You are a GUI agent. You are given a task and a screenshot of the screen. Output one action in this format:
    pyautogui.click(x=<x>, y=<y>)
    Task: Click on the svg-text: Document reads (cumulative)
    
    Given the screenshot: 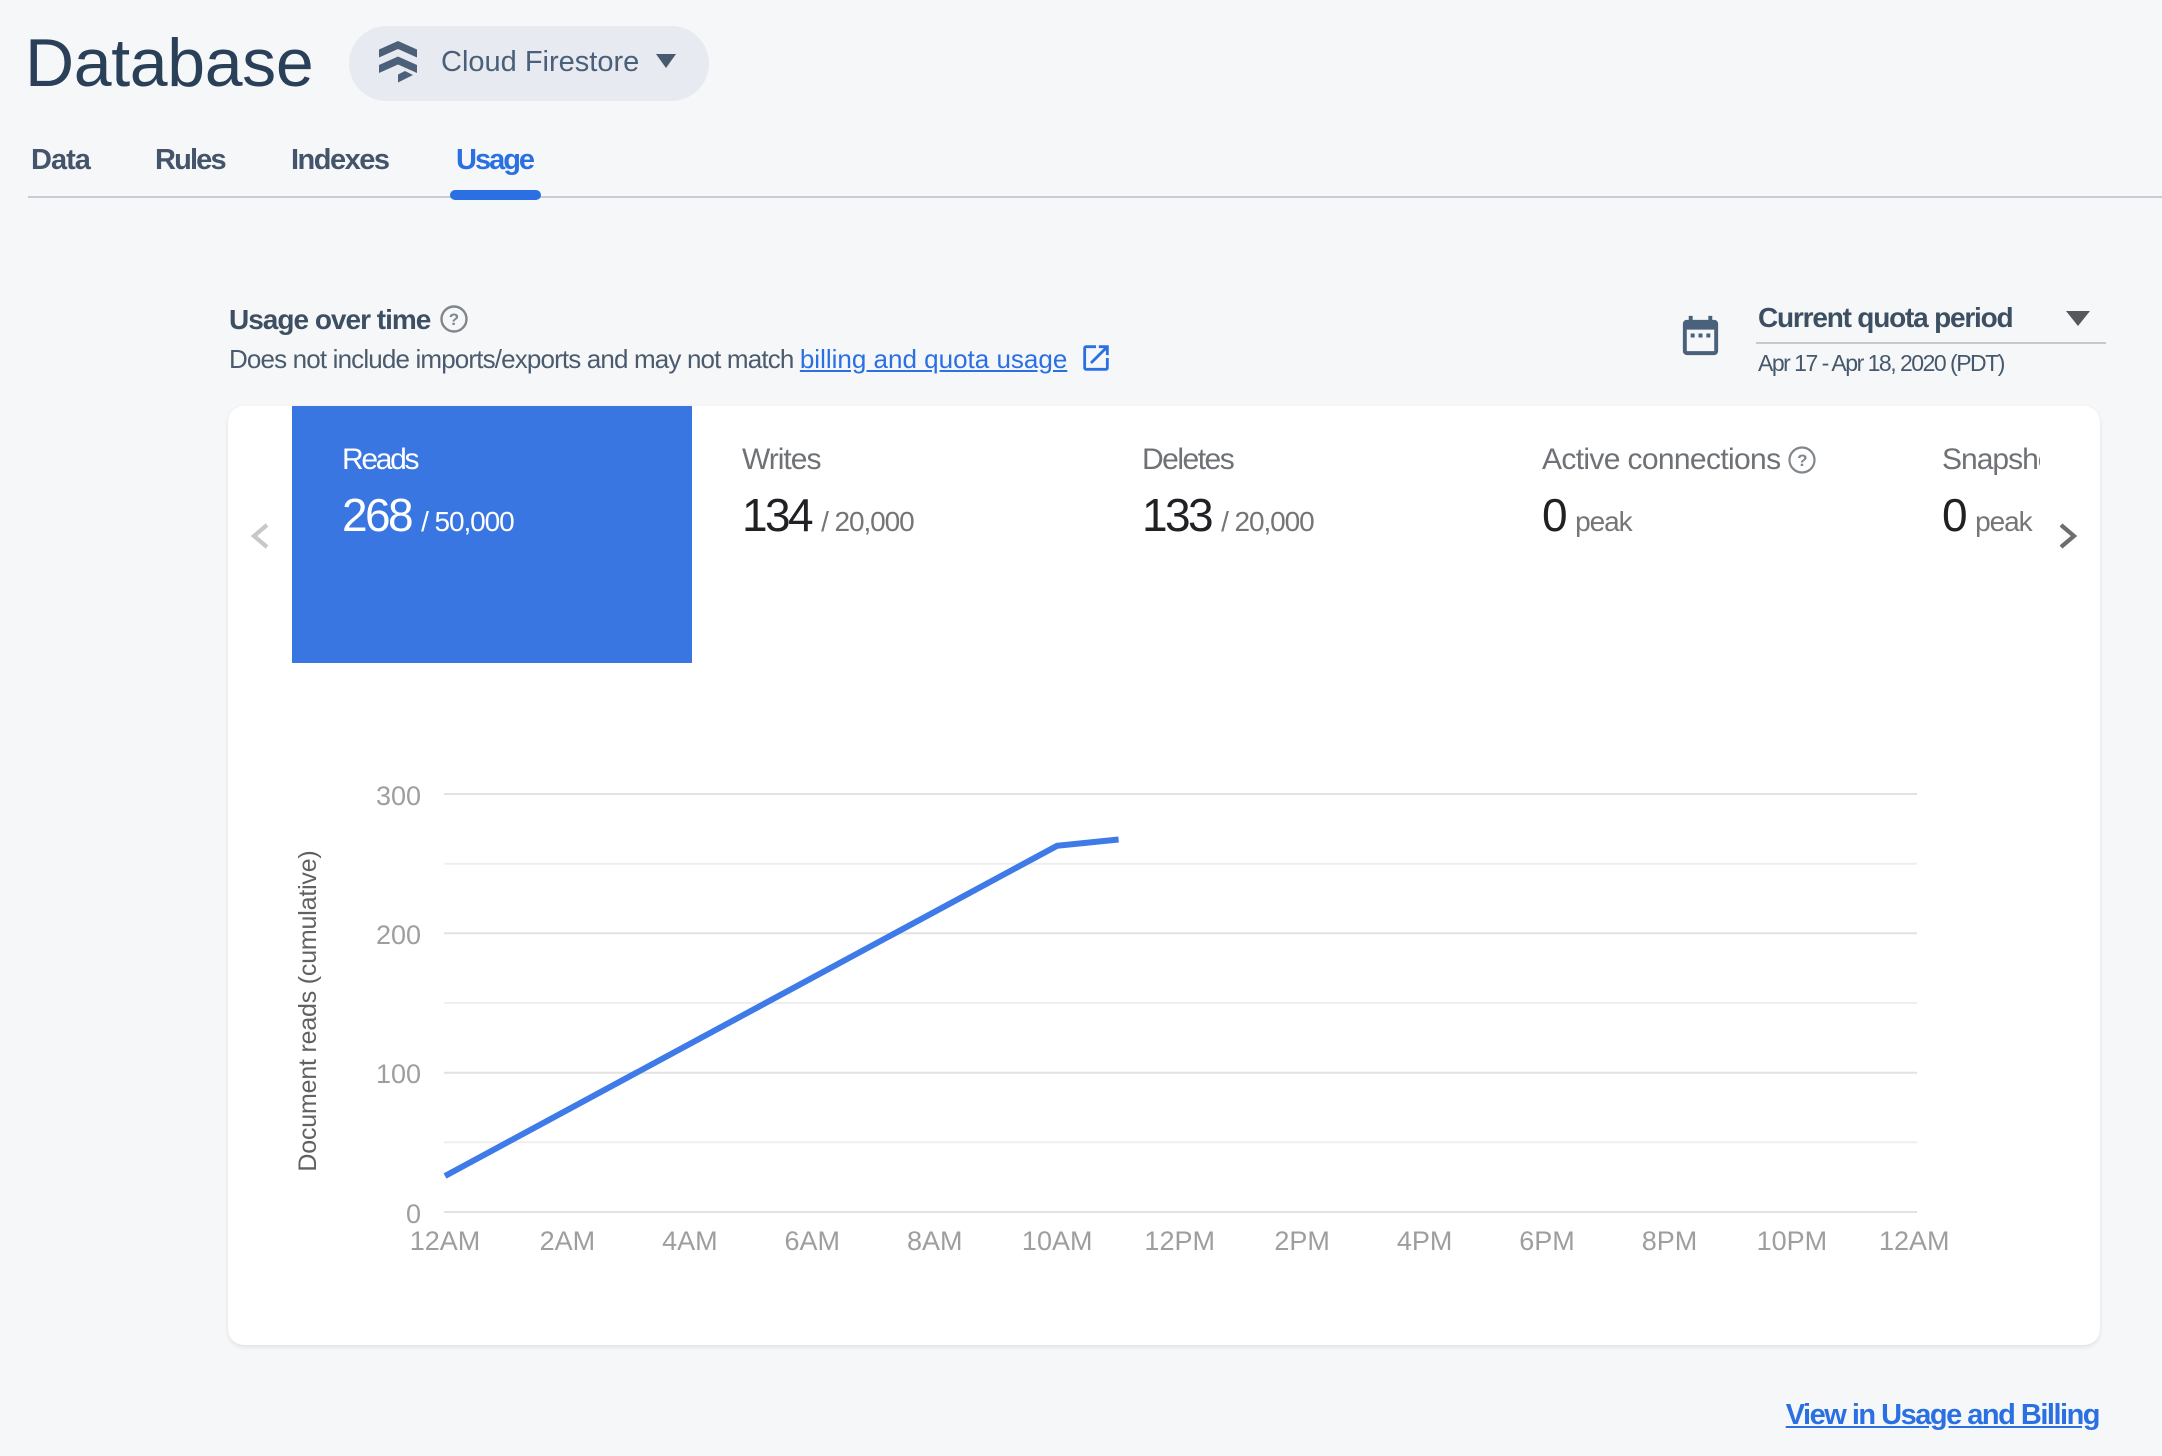 What is the action you would take?
    pyautogui.click(x=308, y=1010)
    